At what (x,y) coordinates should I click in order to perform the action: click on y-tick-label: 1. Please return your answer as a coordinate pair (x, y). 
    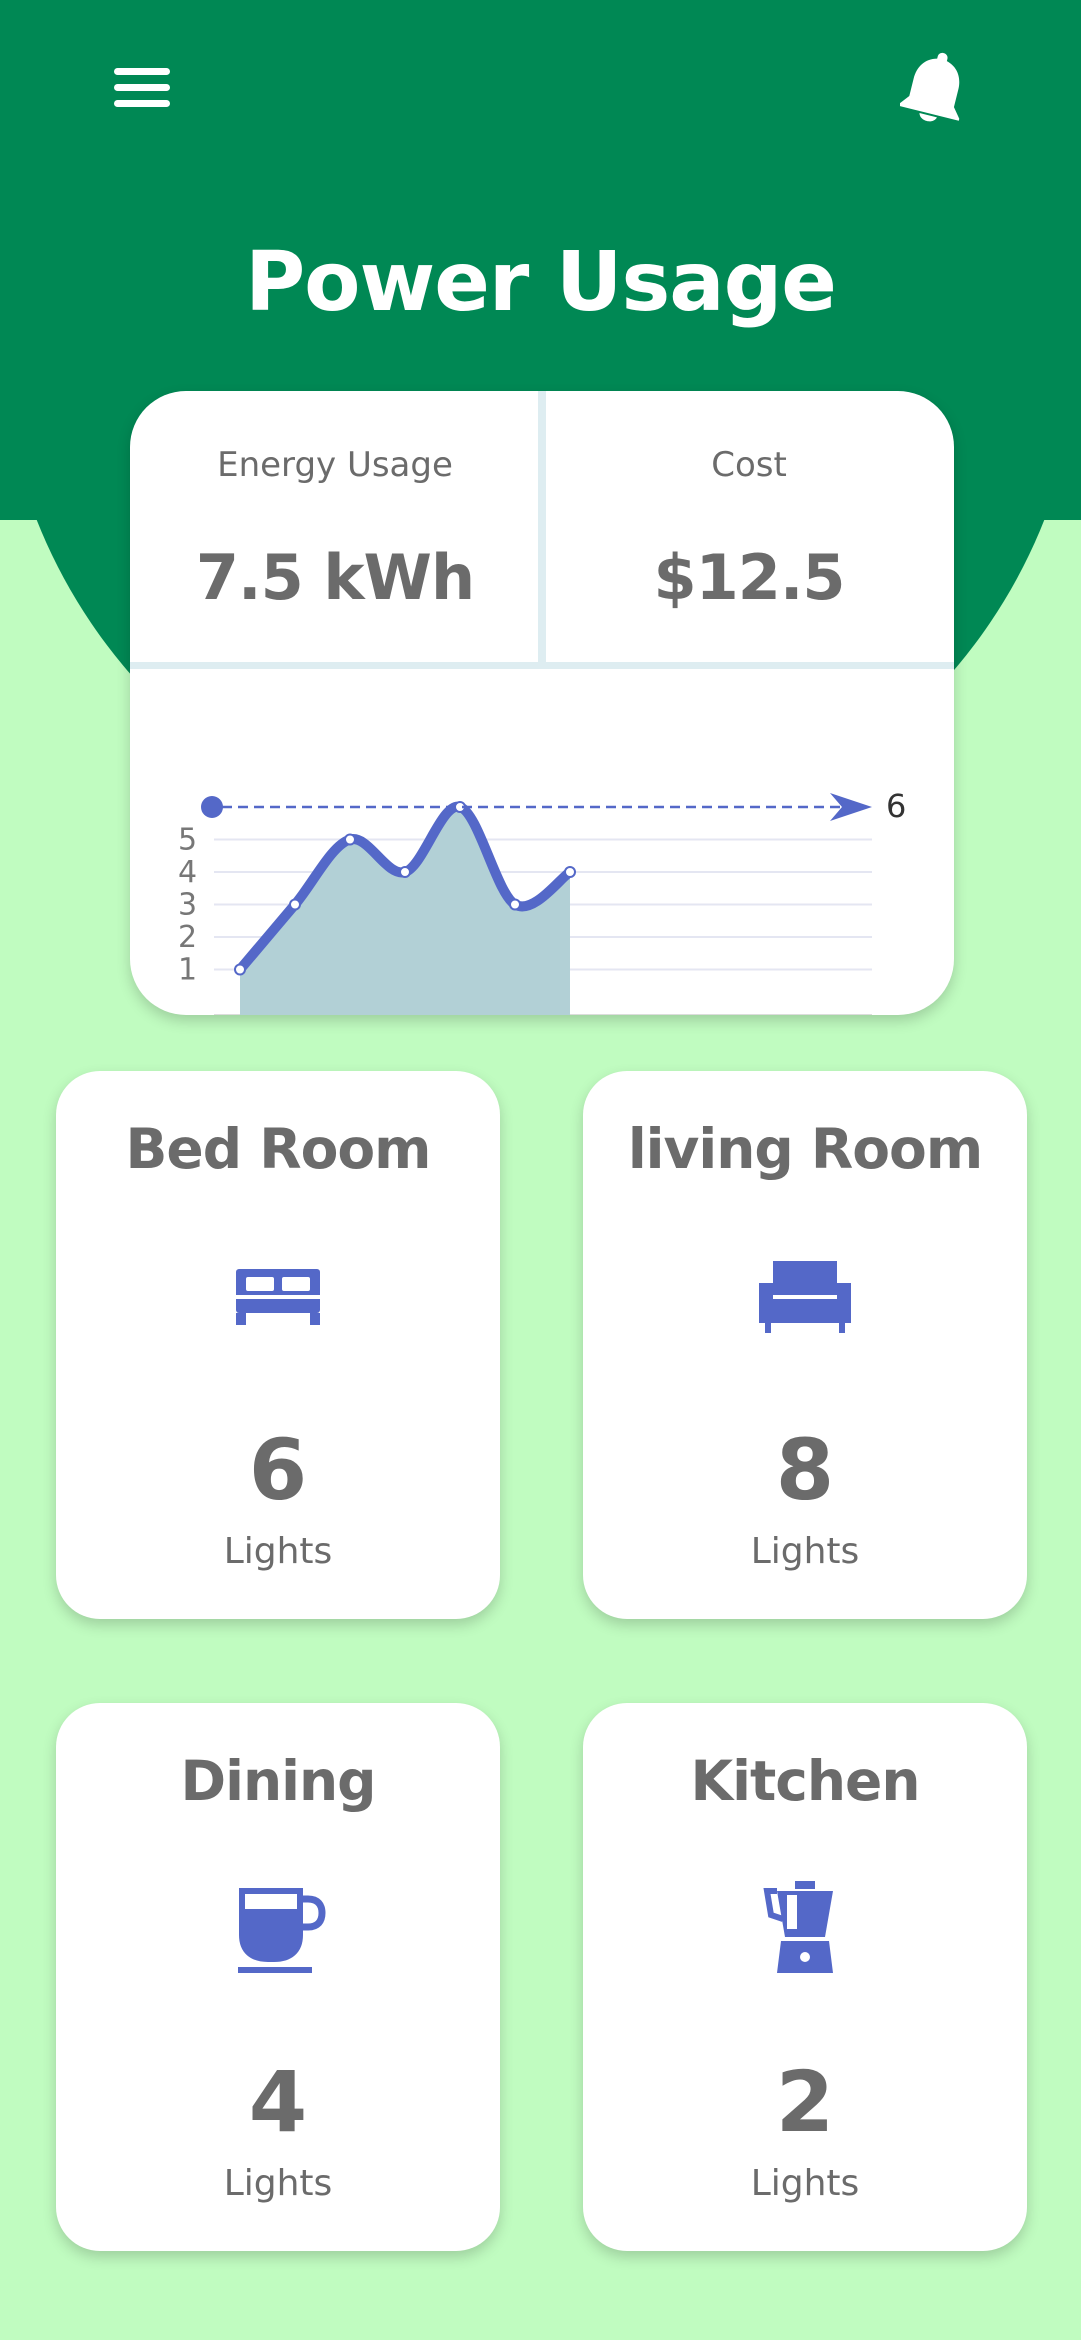
    Looking at the image, I should click on (187, 970).